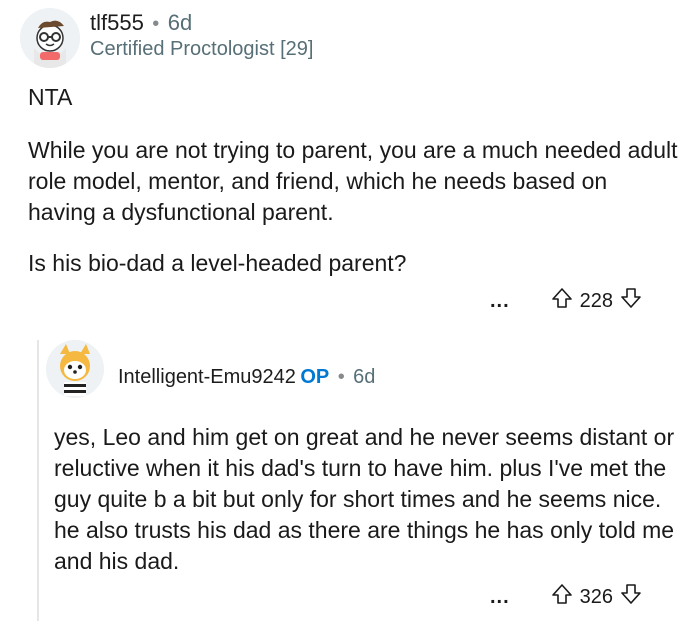 This screenshot has width=700, height=621. I want to click on reply-actions: ... 326, so click(566, 597).